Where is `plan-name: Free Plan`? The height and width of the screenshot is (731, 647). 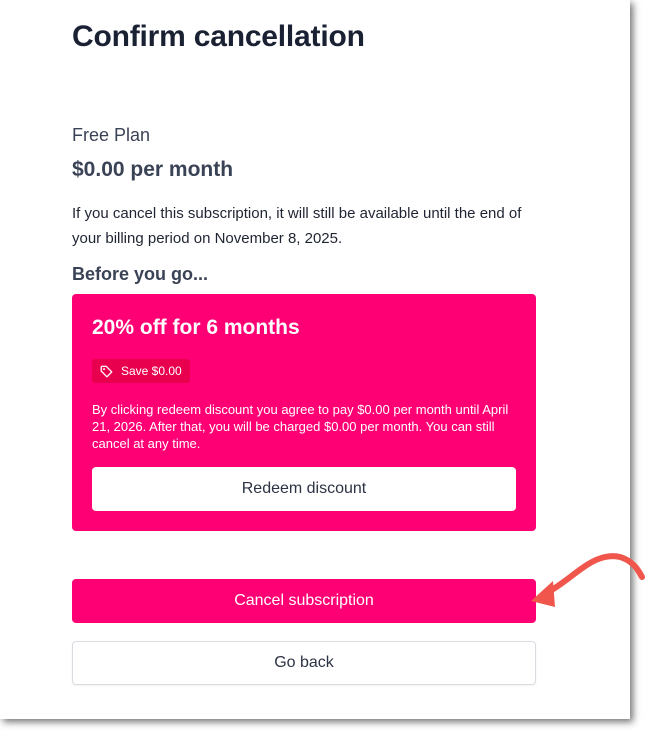 plan-name: Free Plan is located at coordinates (111, 135).